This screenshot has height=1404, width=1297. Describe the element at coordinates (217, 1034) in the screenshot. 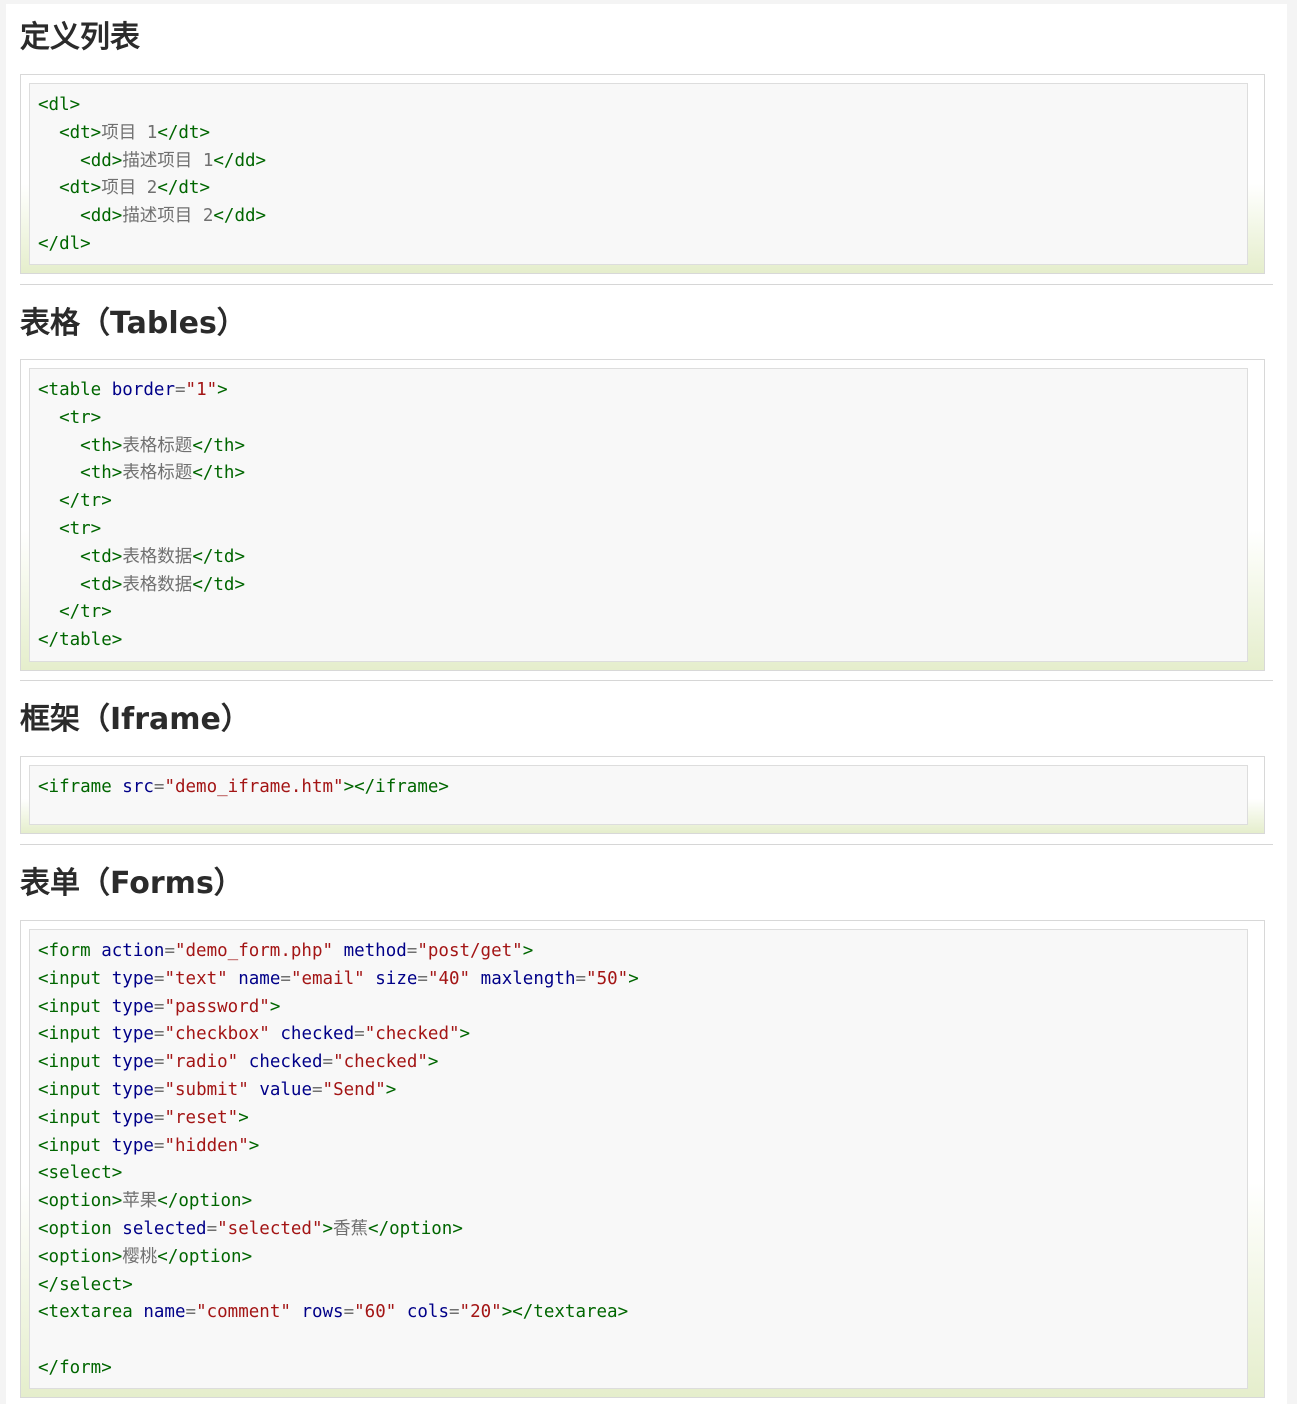

I see `code-value: "checkbox"` at that location.